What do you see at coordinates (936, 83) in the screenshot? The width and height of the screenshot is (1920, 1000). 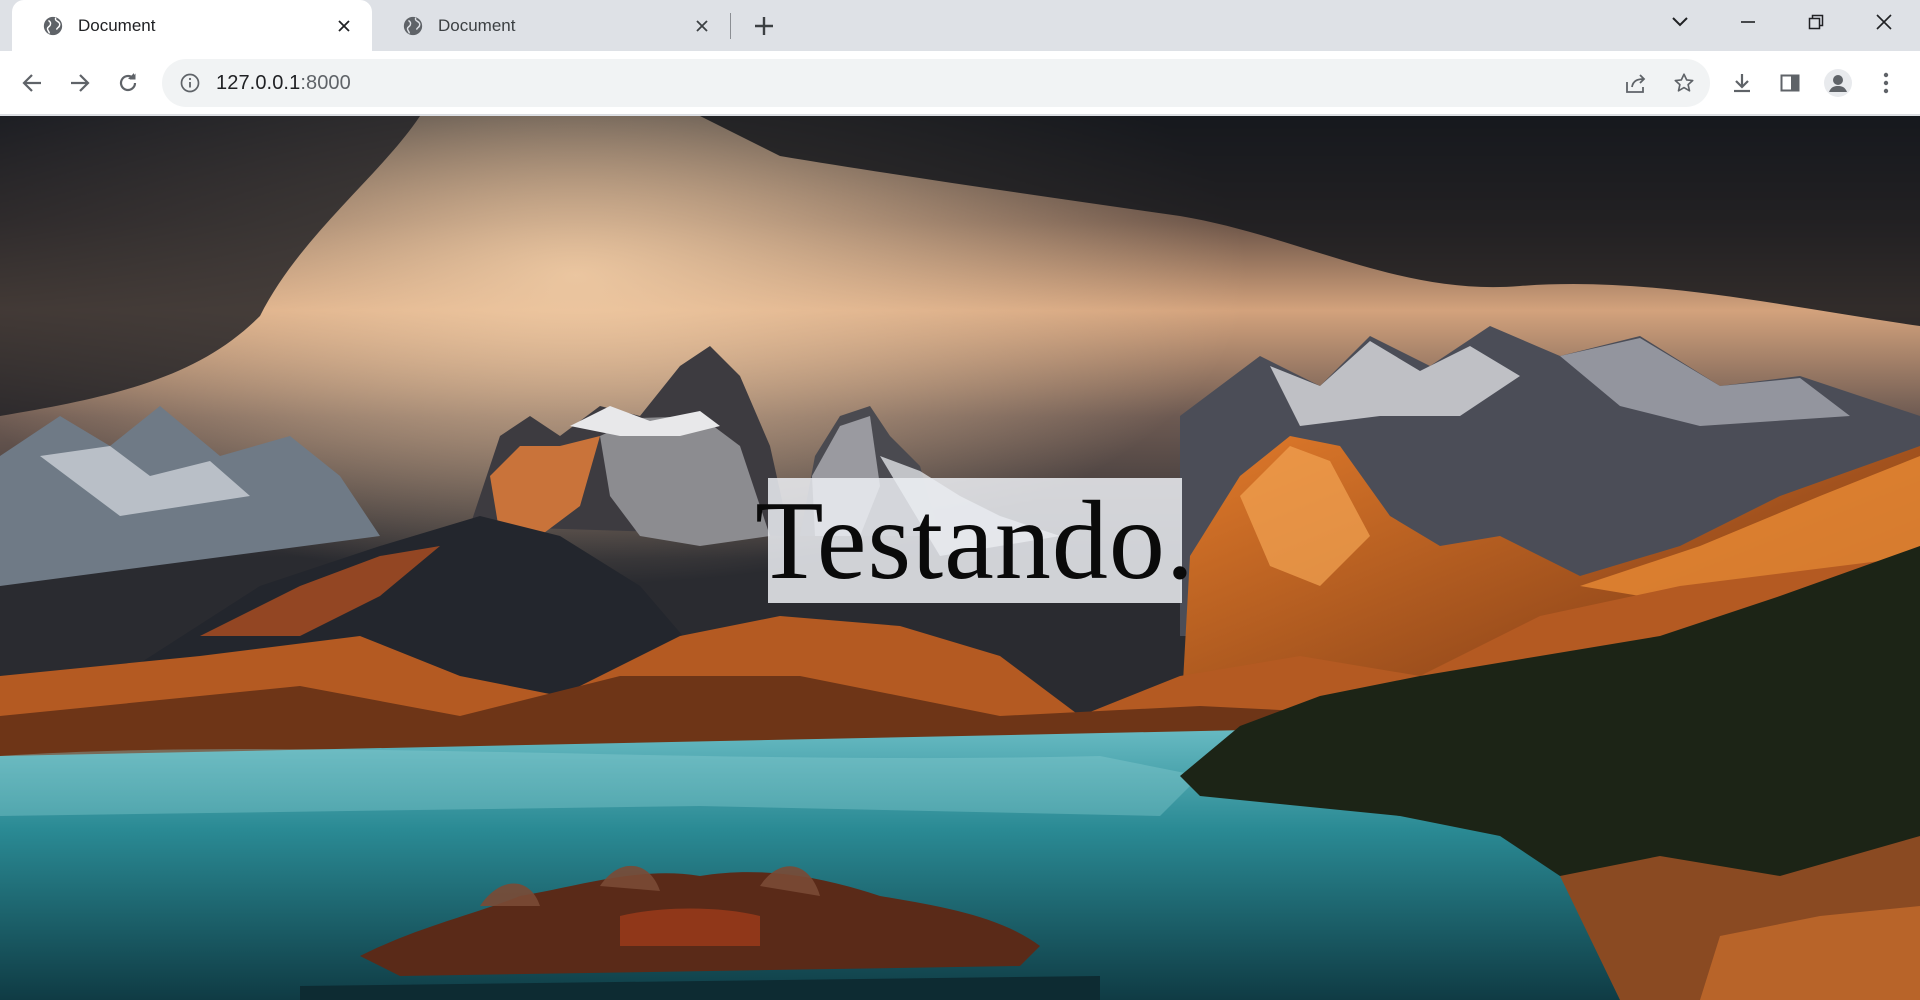 I see `address-bar: 127.0.0.1:8000` at bounding box center [936, 83].